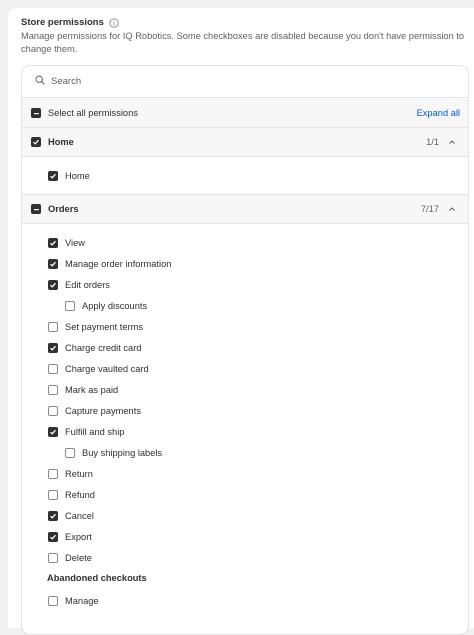  What do you see at coordinates (118, 263) in the screenshot?
I see `permission-label: Manage order information` at bounding box center [118, 263].